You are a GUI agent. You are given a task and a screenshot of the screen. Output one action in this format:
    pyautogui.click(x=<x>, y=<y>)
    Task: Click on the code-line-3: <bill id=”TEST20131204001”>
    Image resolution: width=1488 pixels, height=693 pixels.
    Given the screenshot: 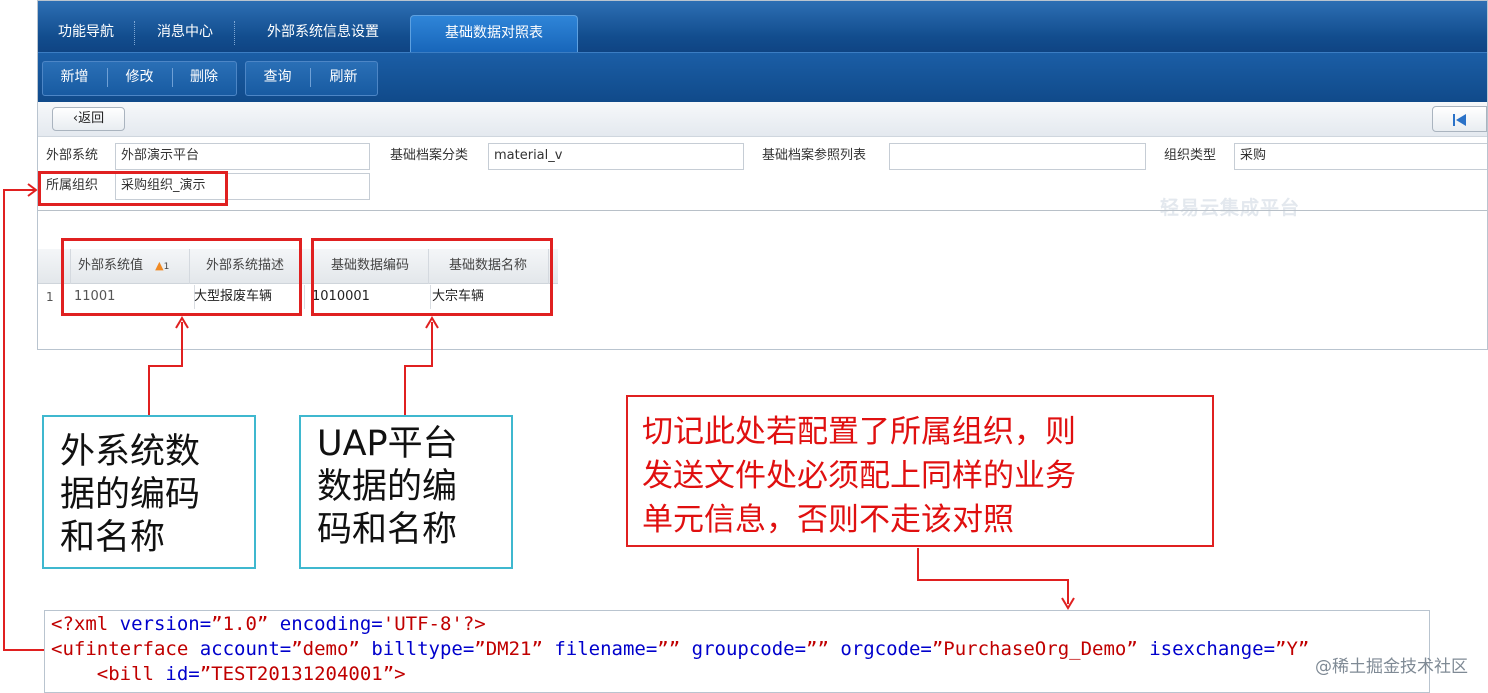 What is the action you would take?
    pyautogui.click(x=228, y=674)
    